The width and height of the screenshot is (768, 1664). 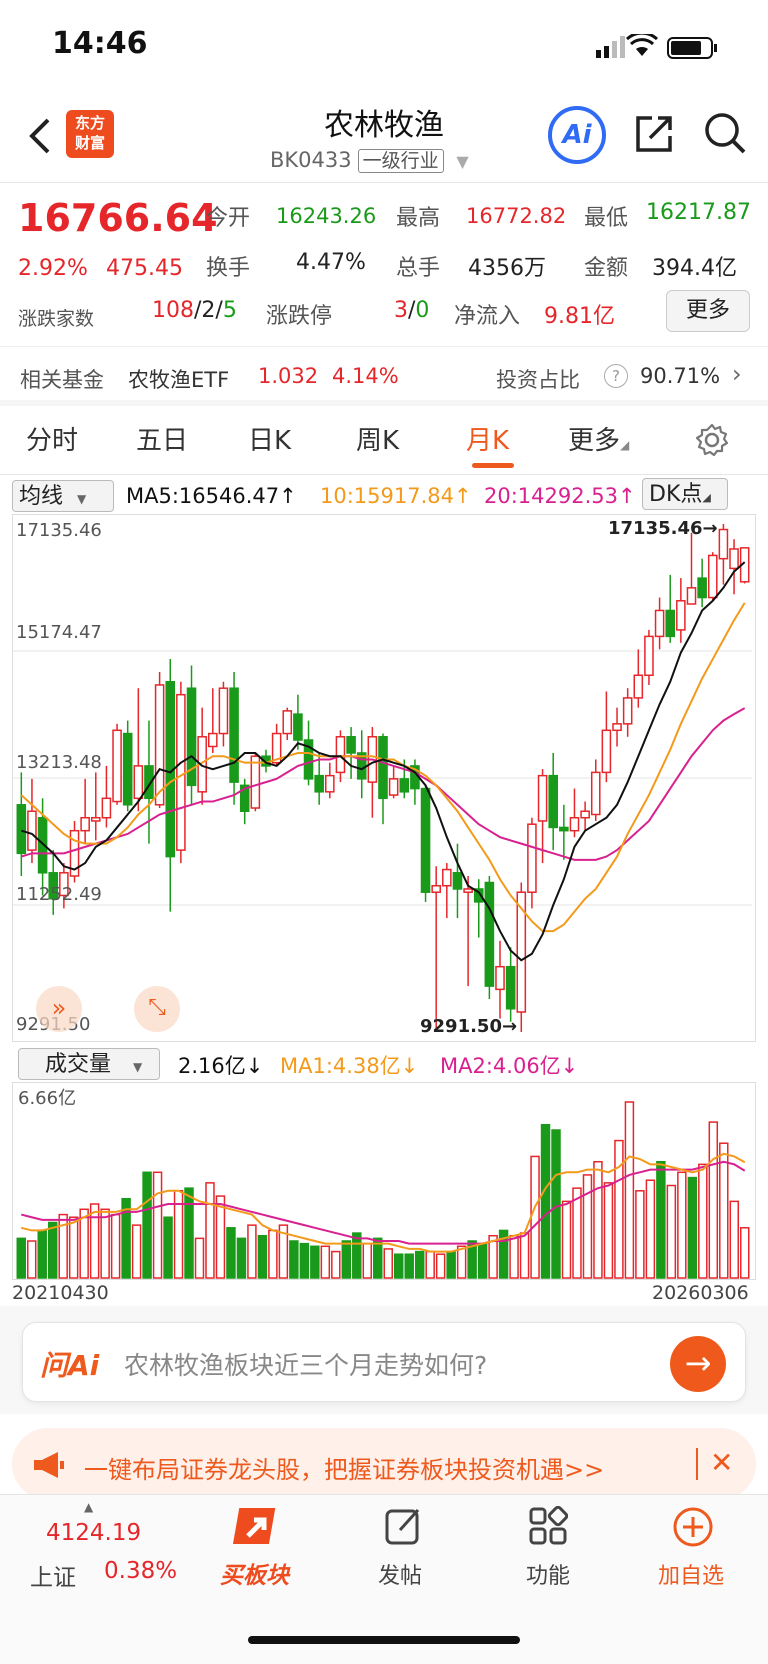 I want to click on nav-buy-sector: 买板块, so click(x=254, y=1573).